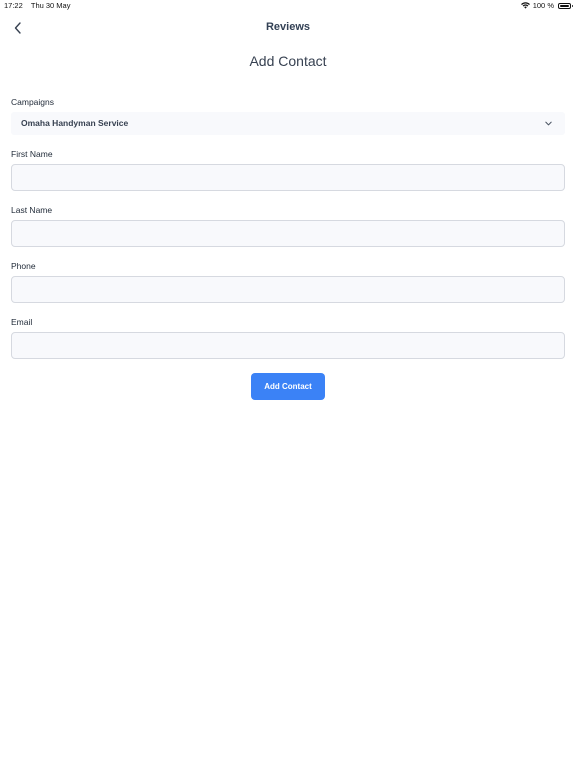 This screenshot has width=576, height=768. Describe the element at coordinates (75, 123) in the screenshot. I see `campaign-selected-value: Omaha Handyman Service` at that location.